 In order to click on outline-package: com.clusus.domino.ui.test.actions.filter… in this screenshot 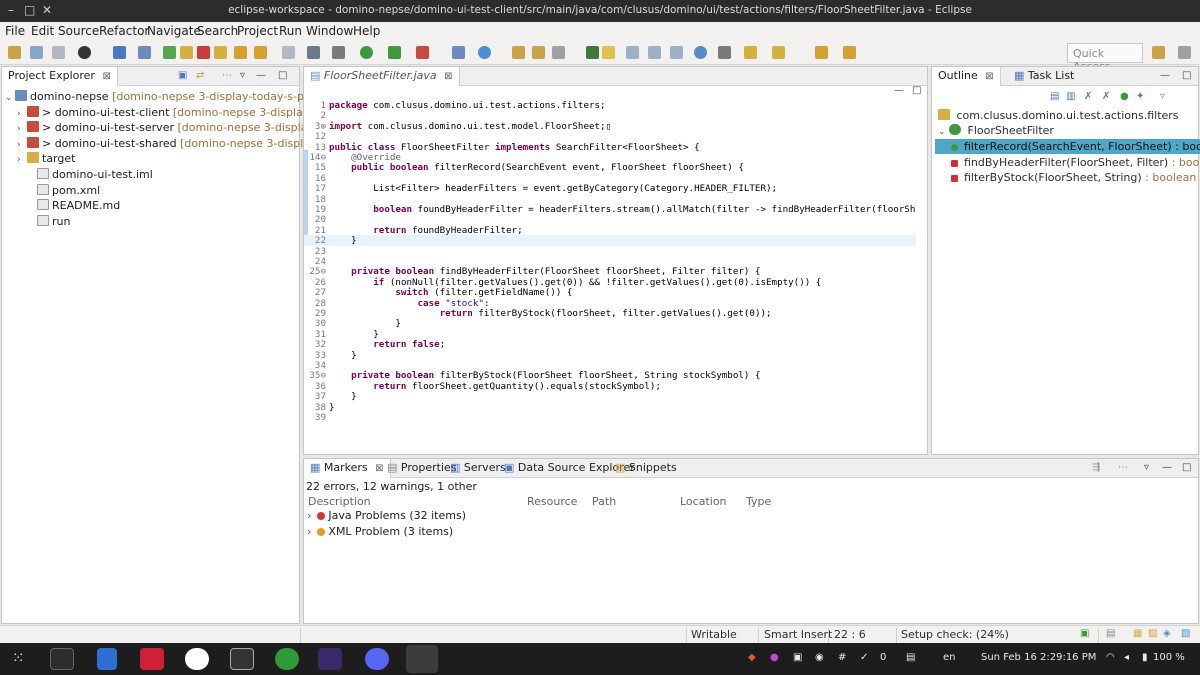, I will do `click(1058, 115)`.